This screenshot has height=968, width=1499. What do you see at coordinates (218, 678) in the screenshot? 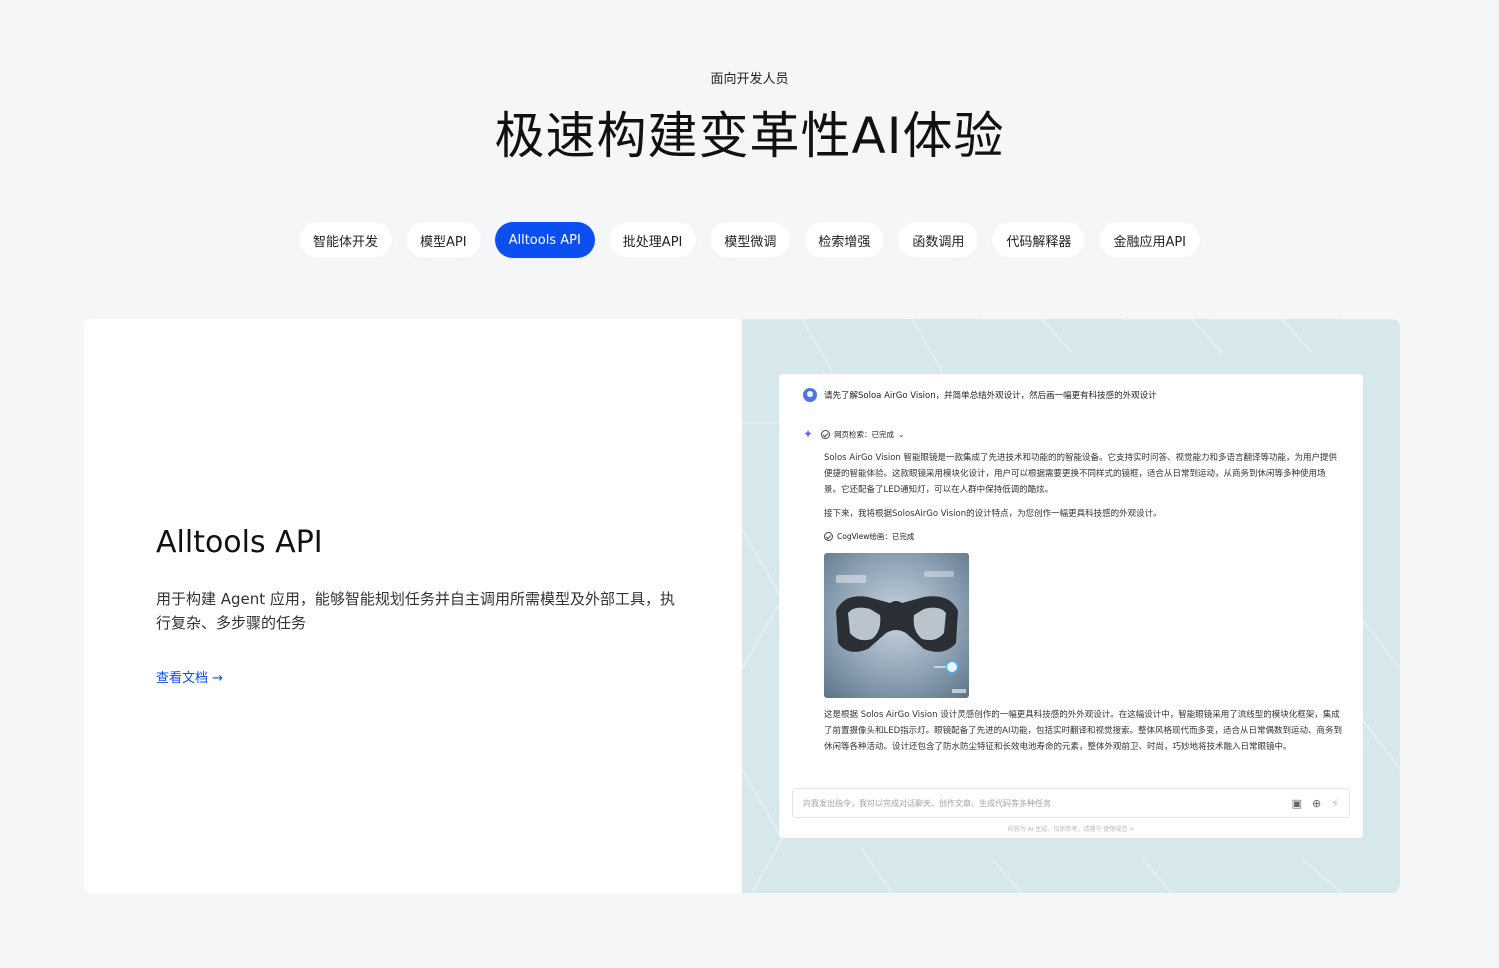
I see `arrow-right-icon: →` at bounding box center [218, 678].